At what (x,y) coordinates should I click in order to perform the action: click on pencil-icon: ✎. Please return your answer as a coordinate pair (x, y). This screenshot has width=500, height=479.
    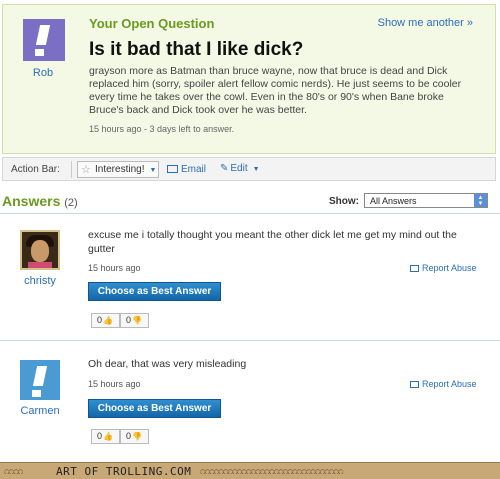
    Looking at the image, I should click on (224, 168).